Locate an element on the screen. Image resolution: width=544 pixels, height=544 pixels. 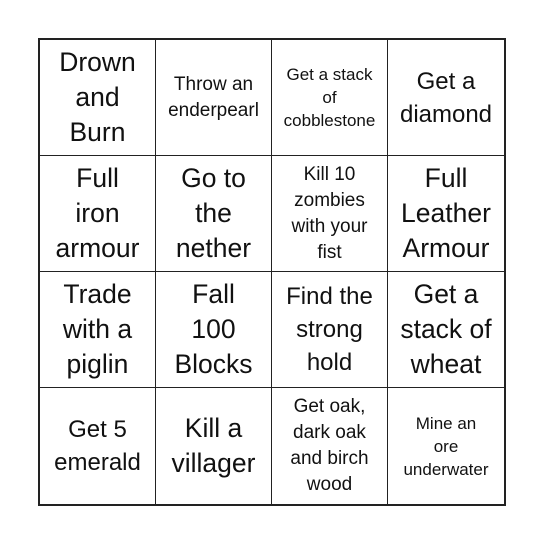
bingo-cell: Throw an enderpearl is located at coordinates (214, 98).